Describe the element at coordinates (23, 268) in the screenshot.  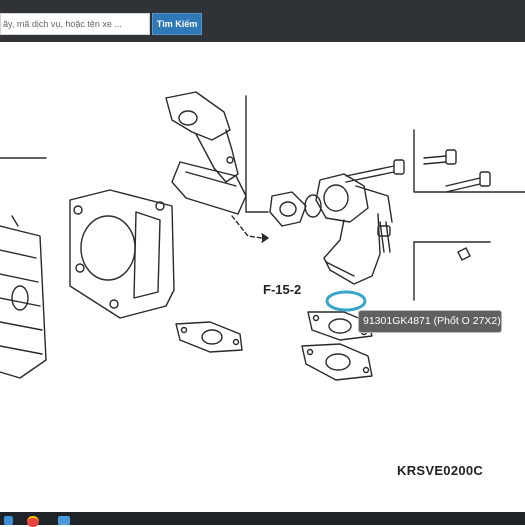
I see `cylinder-block` at that location.